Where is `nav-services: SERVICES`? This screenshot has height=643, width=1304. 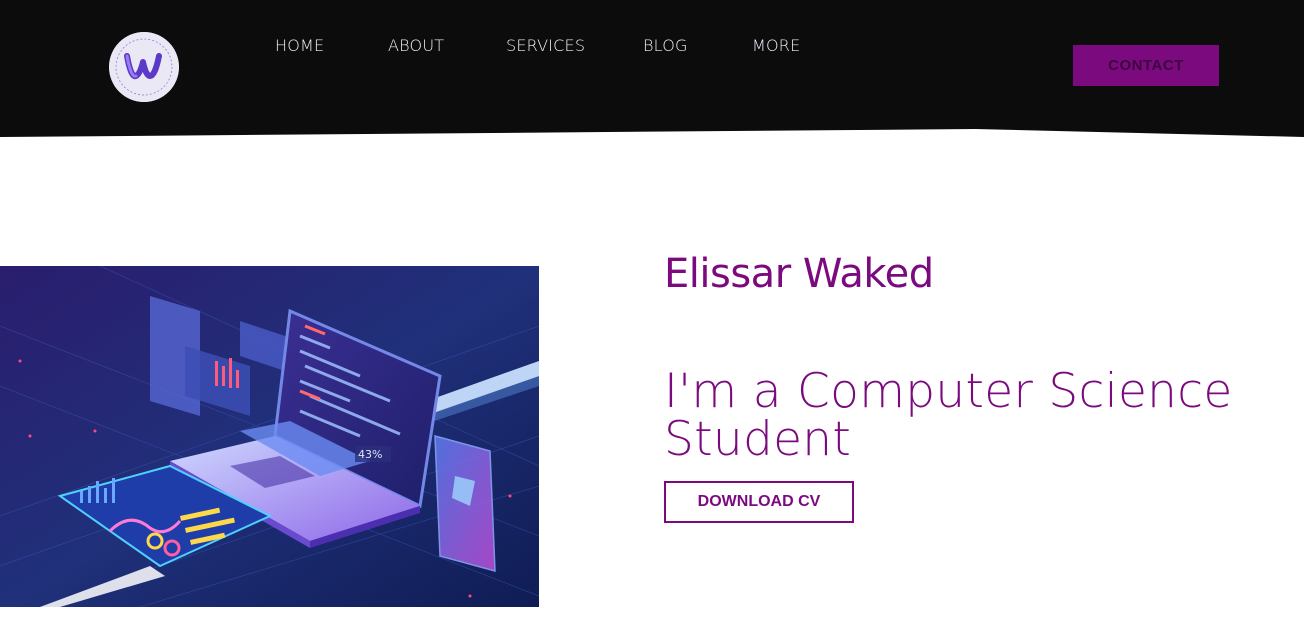
nav-services: SERVICES is located at coordinates (545, 45).